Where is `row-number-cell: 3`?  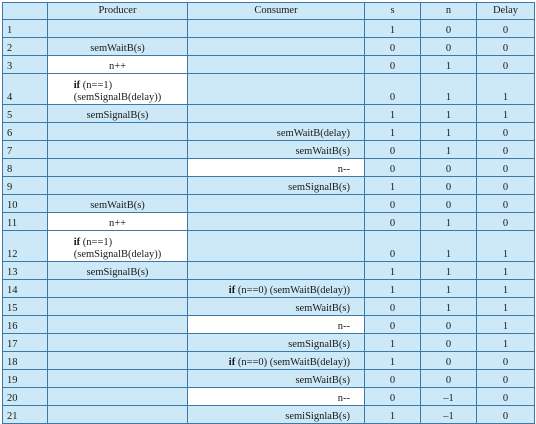
row-number-cell: 3 is located at coordinates (25, 64).